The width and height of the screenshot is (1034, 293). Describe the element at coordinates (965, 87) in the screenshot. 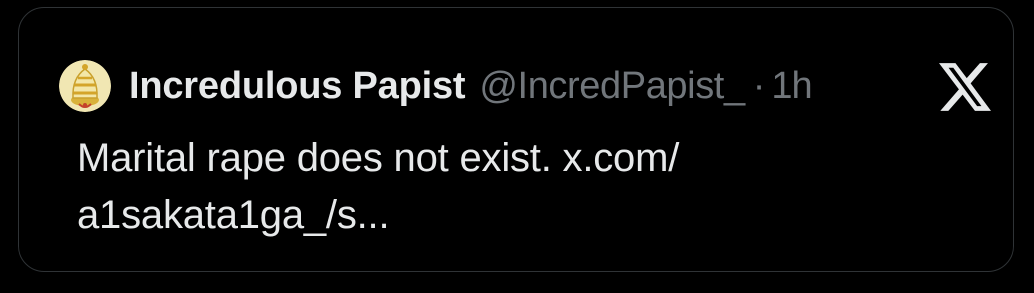

I see `x-logo-icon` at that location.